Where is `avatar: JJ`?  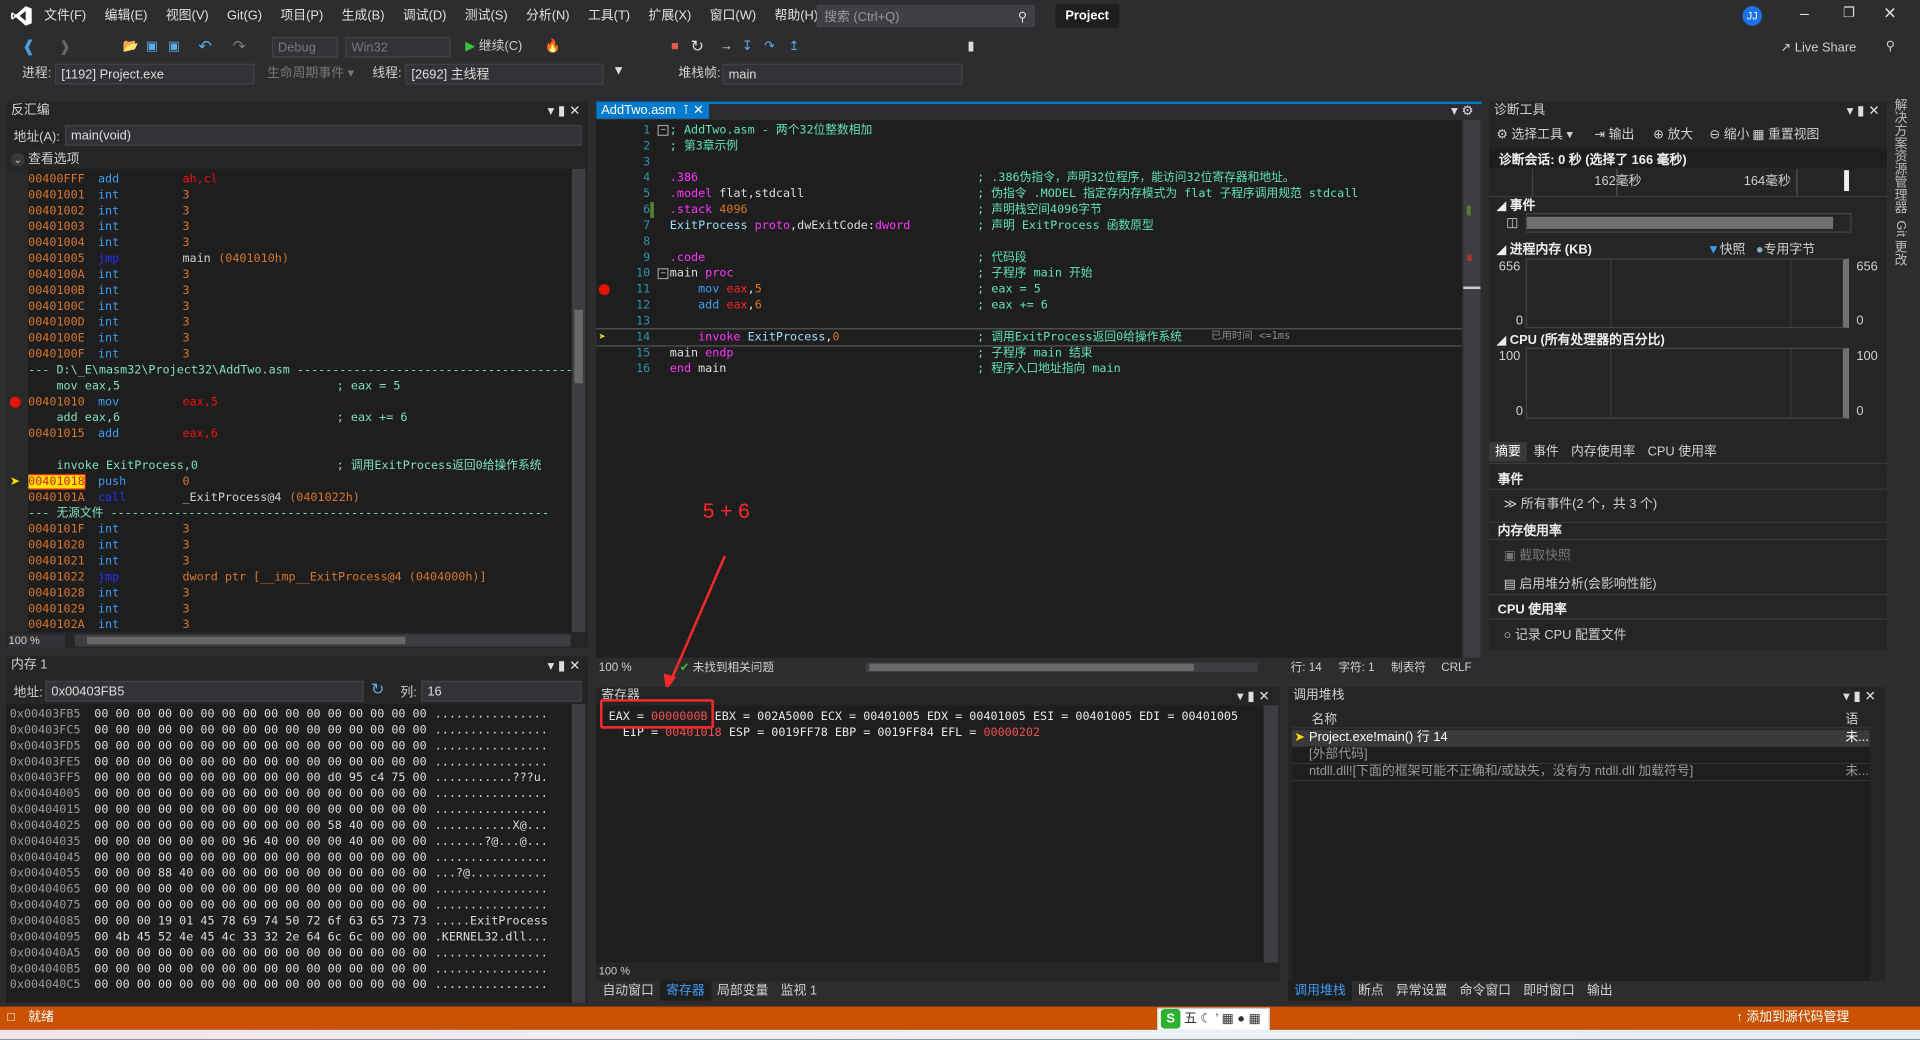
avatar: JJ is located at coordinates (1752, 16).